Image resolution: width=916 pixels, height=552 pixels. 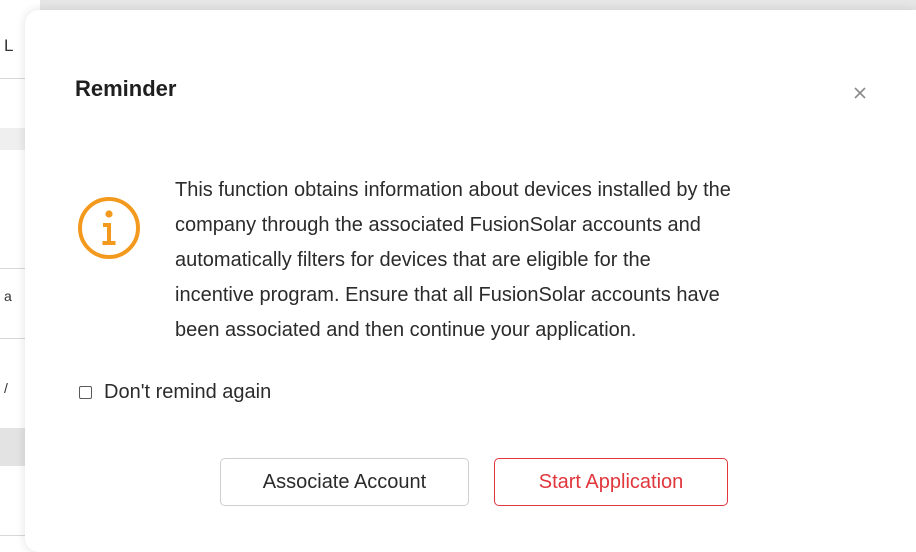 What do you see at coordinates (344, 482) in the screenshot?
I see `associate-account-button: Associate Account` at bounding box center [344, 482].